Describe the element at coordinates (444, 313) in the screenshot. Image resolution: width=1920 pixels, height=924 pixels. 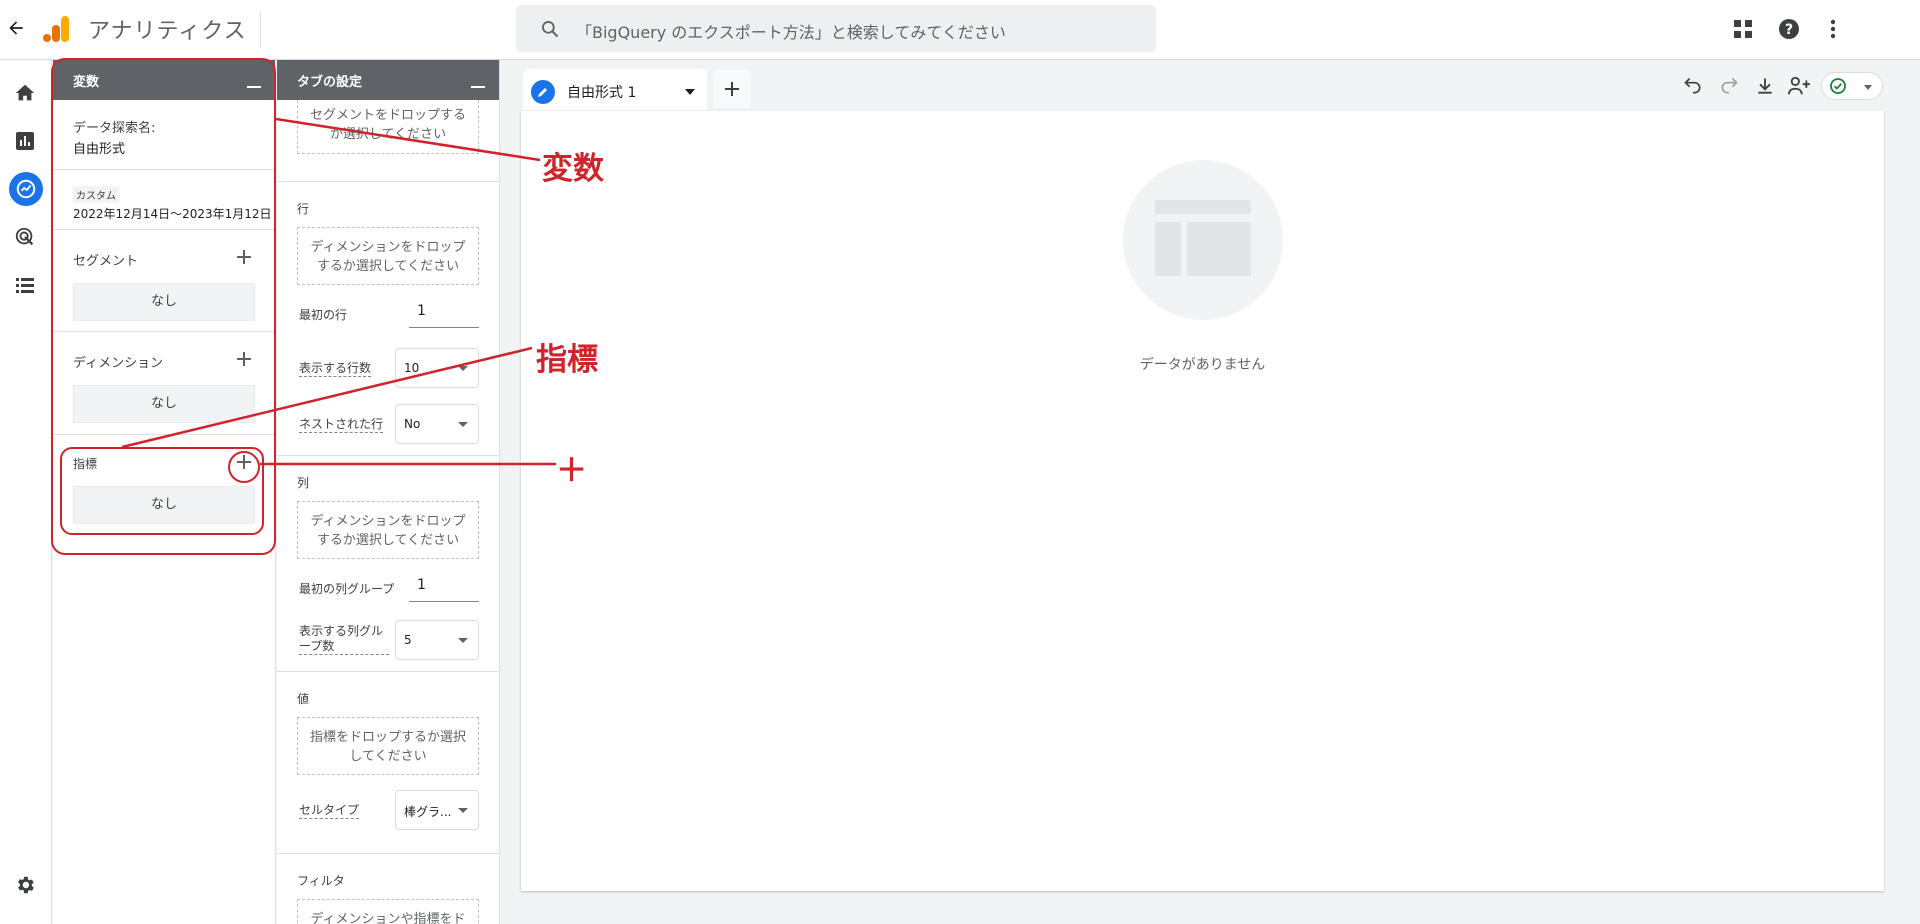
I see `first-row-input: 1` at that location.